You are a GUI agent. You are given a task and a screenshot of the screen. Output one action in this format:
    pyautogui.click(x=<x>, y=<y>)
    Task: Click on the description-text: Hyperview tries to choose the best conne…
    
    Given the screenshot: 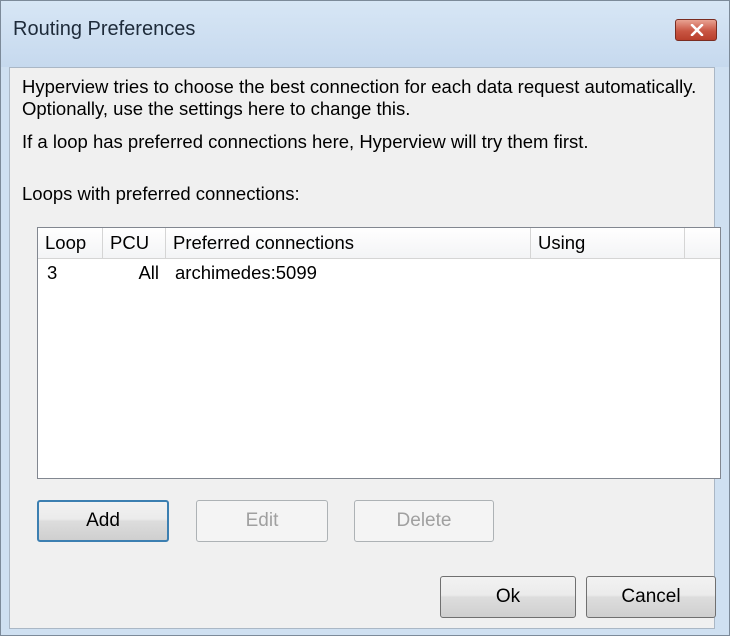 What is the action you would take?
    pyautogui.click(x=359, y=97)
    